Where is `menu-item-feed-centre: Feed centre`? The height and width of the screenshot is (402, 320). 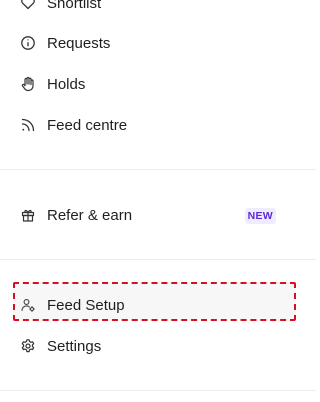
menu-item-feed-centre: Feed centre is located at coordinates (160, 125).